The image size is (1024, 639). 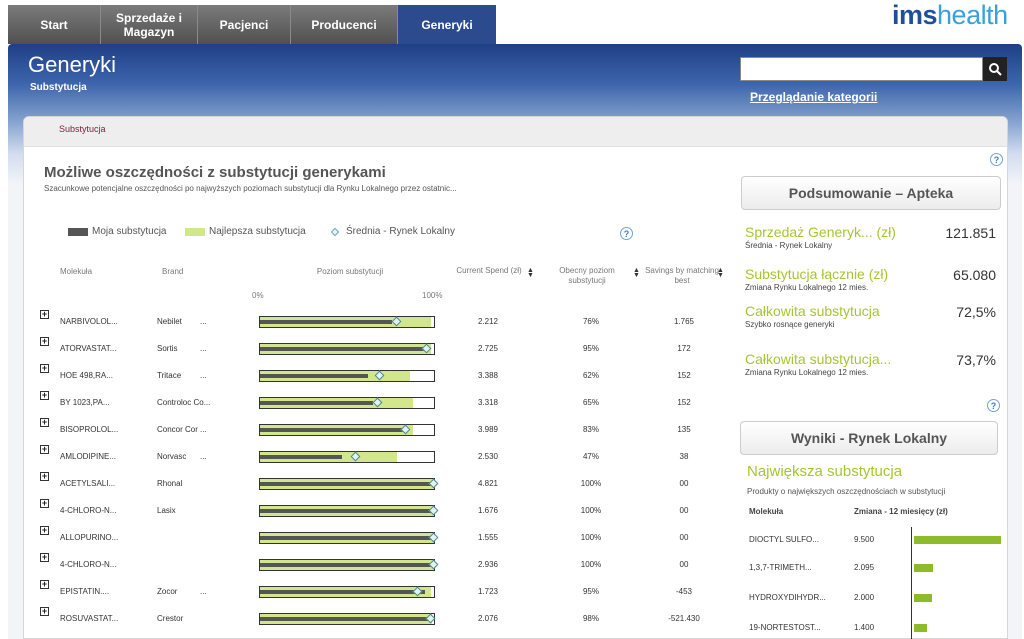 I want to click on spend-cell: 2.936, so click(x=488, y=564).